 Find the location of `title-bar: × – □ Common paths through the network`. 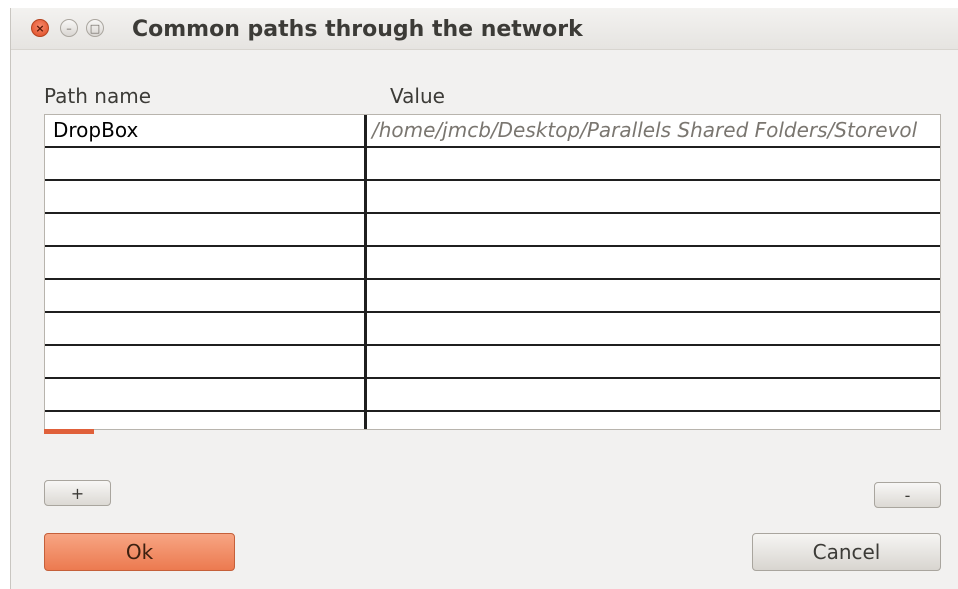

title-bar: × – □ Common paths through the network is located at coordinates (484, 29).